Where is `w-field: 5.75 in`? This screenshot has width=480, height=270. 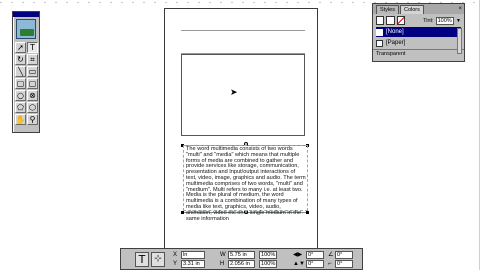
w-field: 5.75 in is located at coordinates (241, 255).